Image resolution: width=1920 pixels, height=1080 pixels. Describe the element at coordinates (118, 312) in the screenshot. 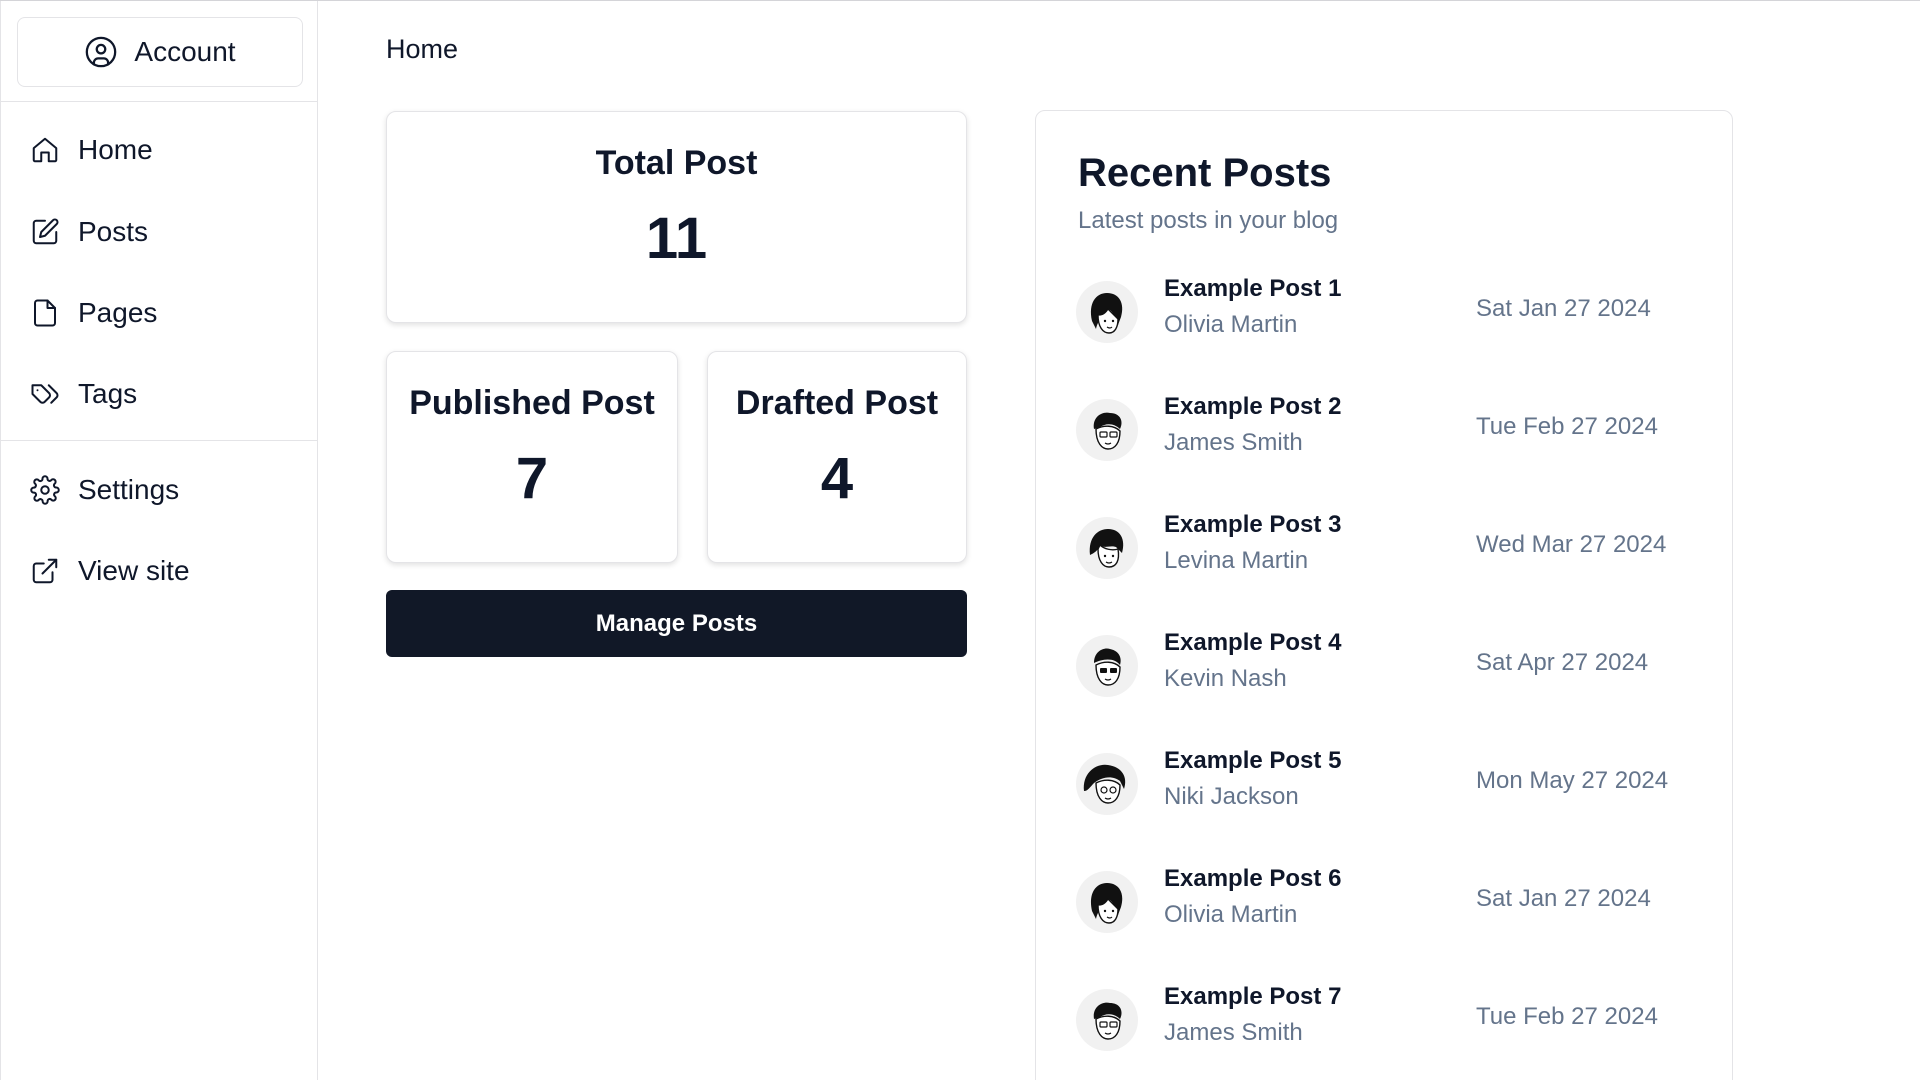

I see `sidebar-item-label: Pages` at that location.